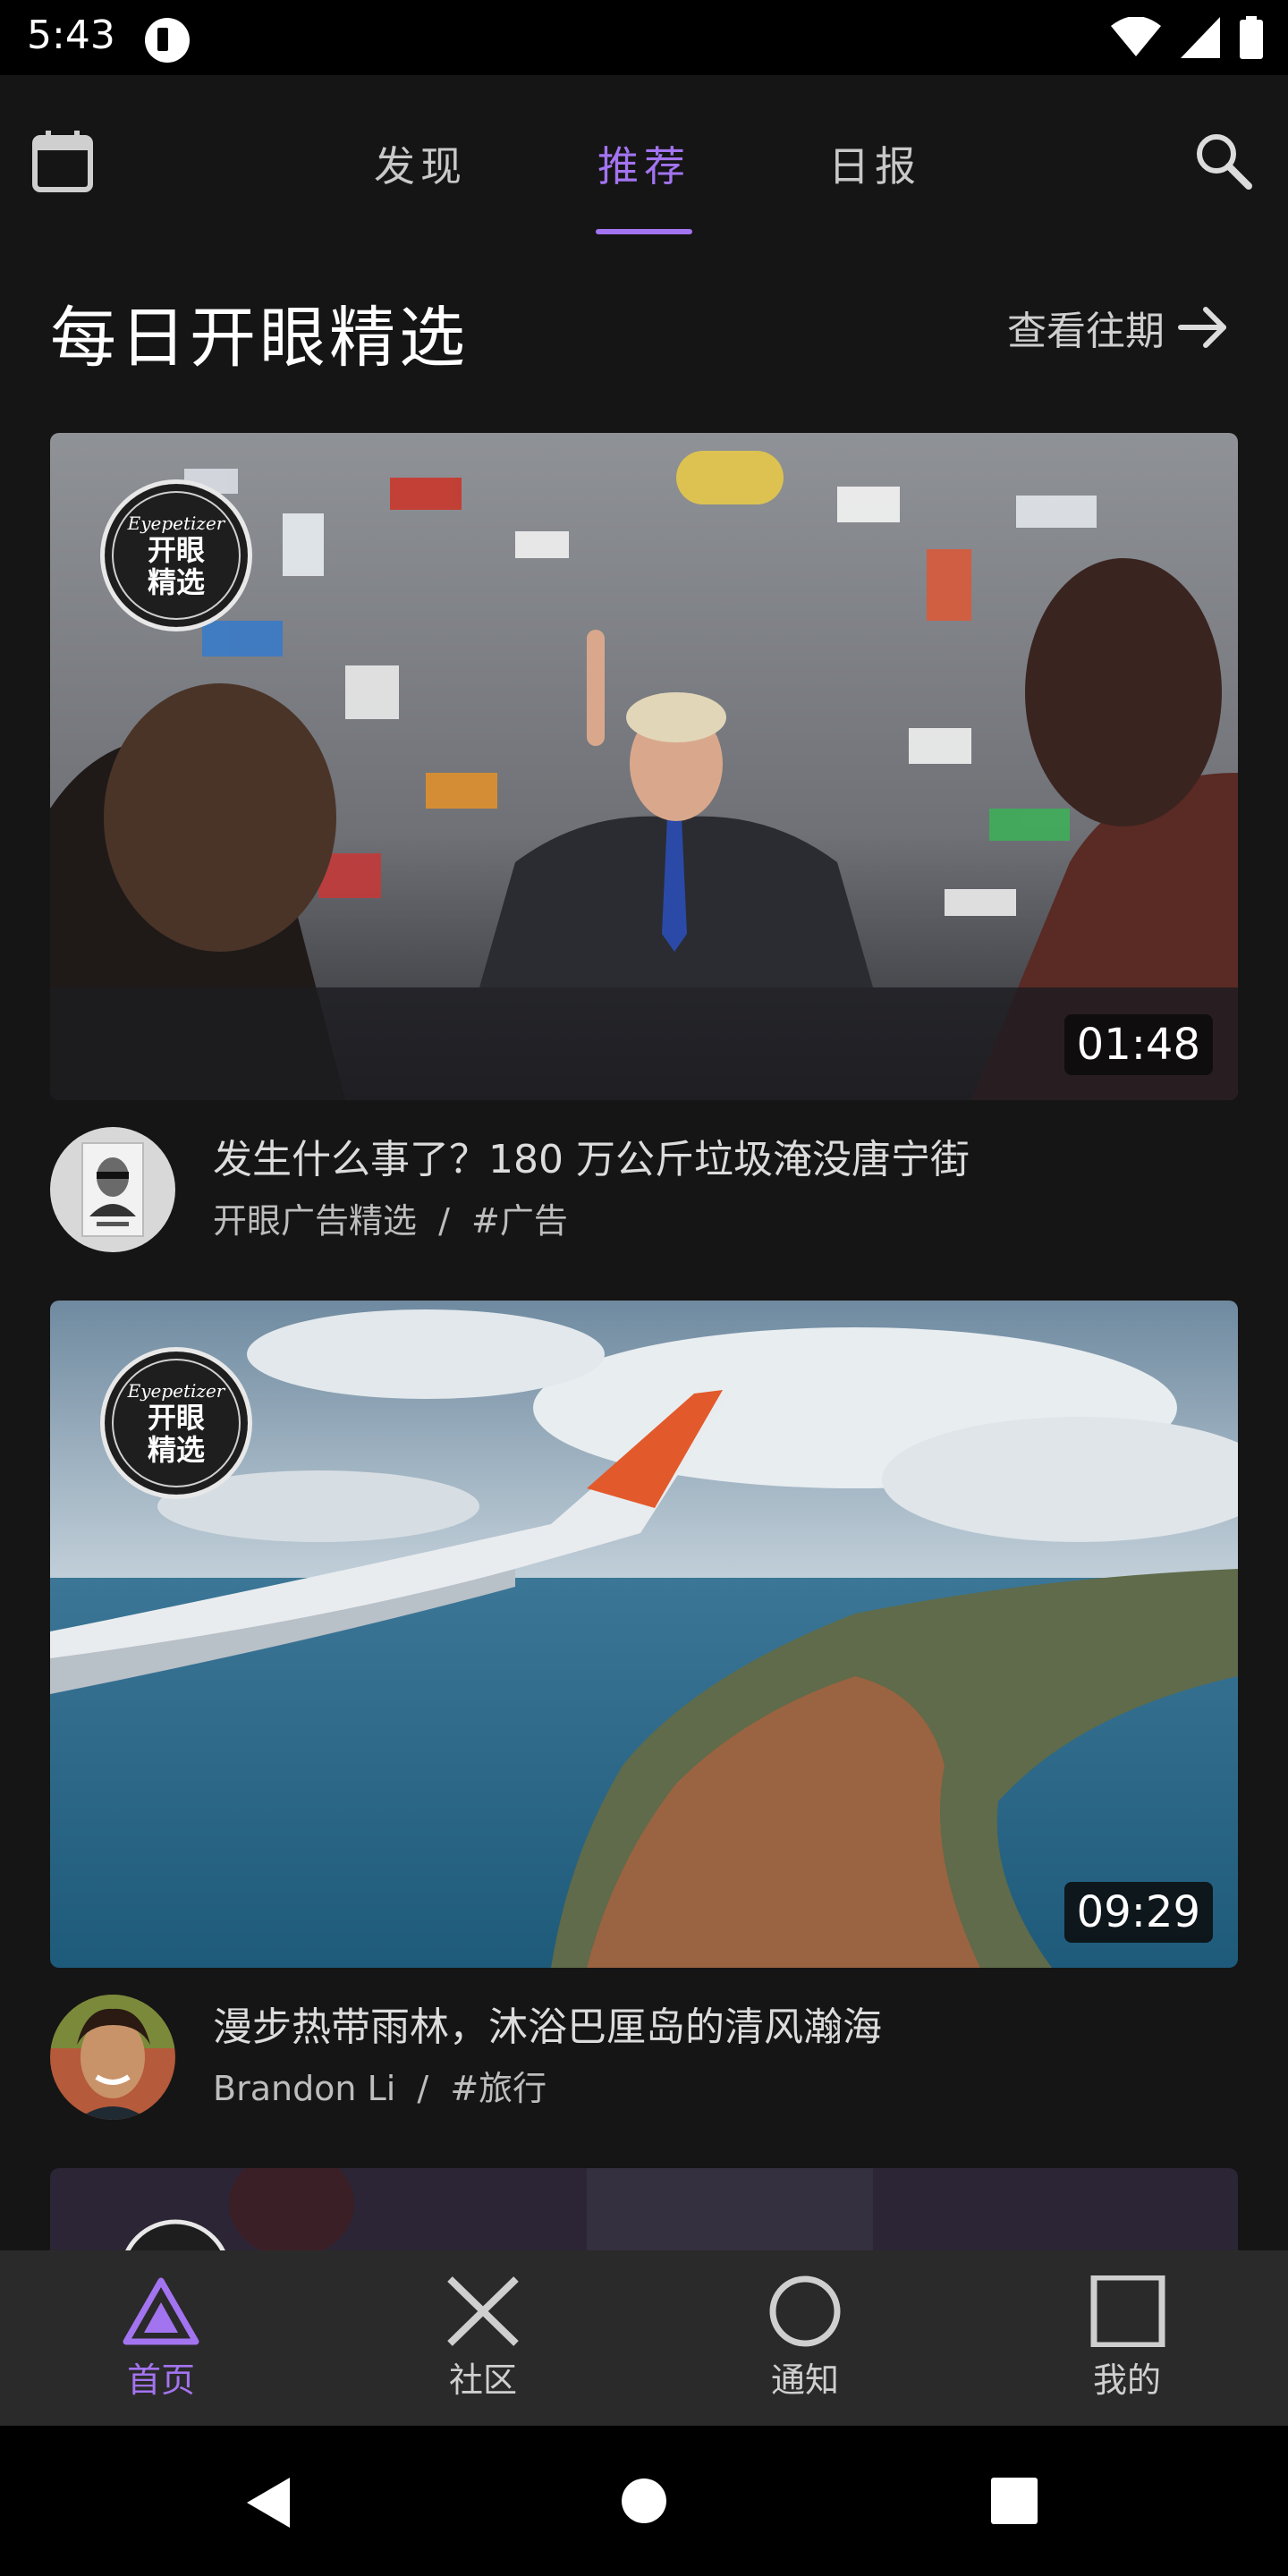 This screenshot has width=1288, height=2576. I want to click on nav-me: 我的, so click(1127, 2338).